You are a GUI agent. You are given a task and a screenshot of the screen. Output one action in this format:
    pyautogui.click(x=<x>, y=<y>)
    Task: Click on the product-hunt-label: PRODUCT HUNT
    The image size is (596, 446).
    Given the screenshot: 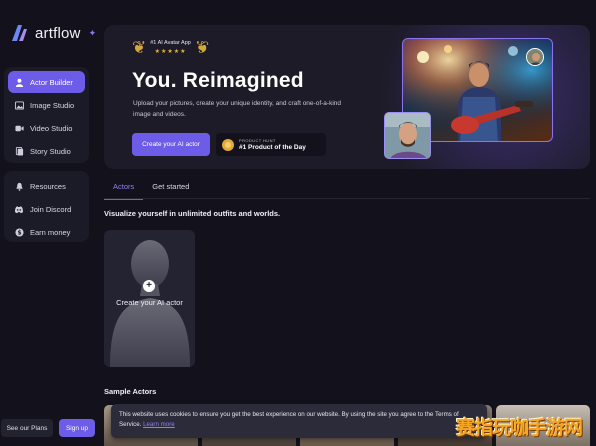 What is the action you would take?
    pyautogui.click(x=257, y=140)
    